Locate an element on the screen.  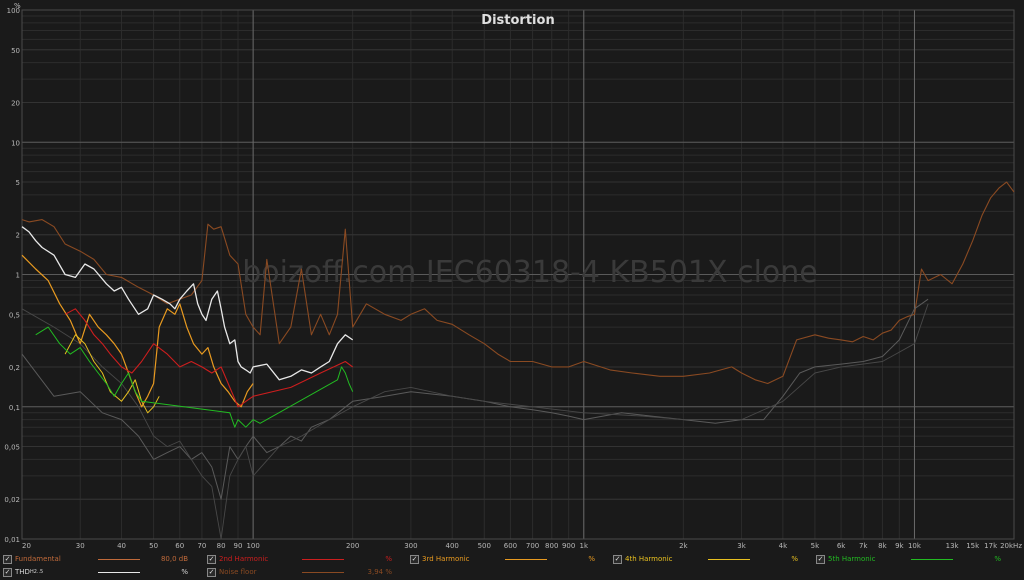
legend-label: 3rd Harmonic is located at coordinates (446, 559).